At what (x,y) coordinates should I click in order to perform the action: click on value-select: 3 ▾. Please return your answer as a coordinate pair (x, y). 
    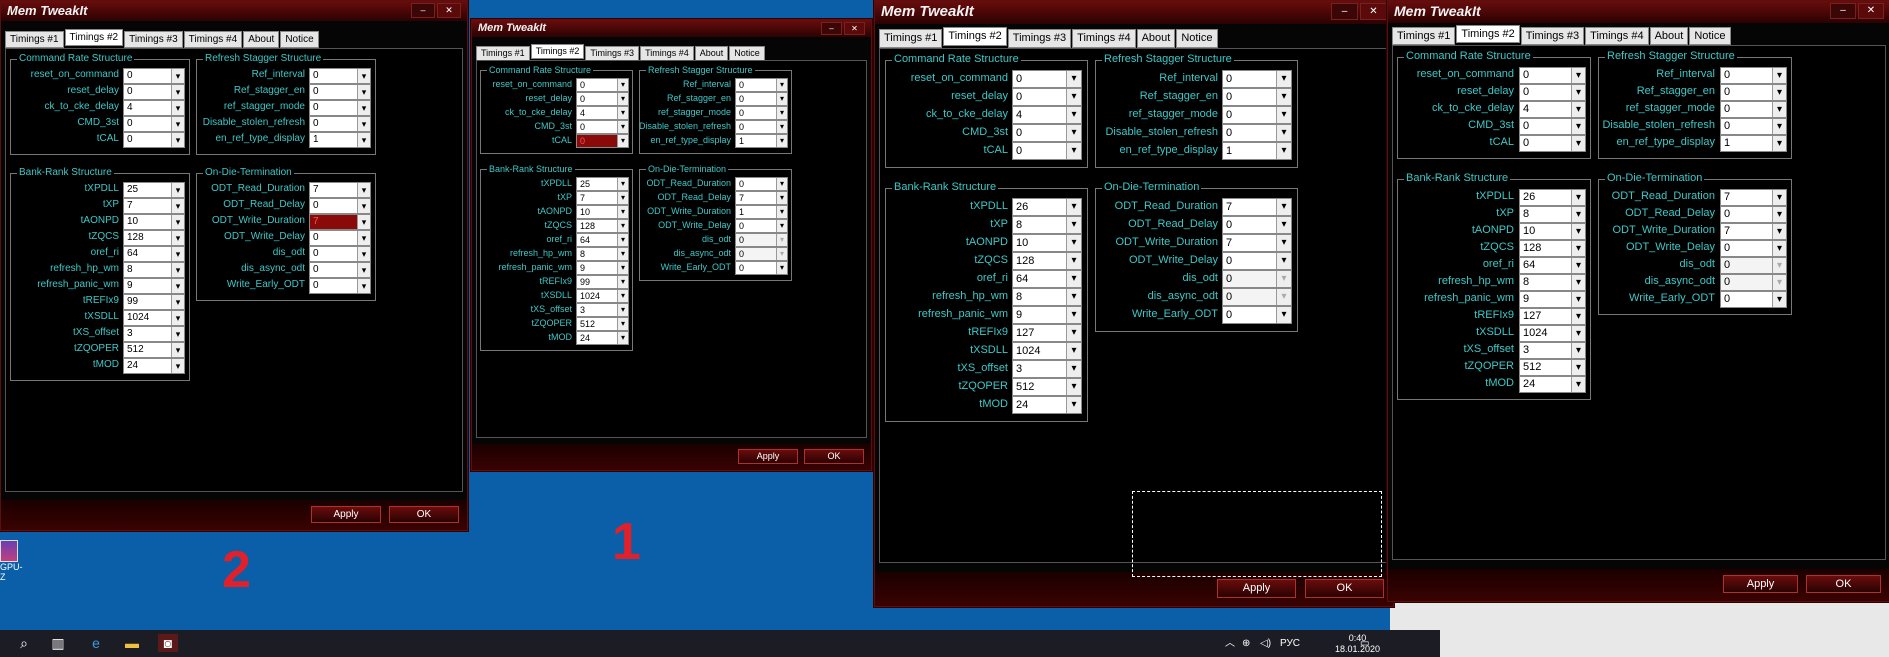
    Looking at the image, I should click on (154, 334).